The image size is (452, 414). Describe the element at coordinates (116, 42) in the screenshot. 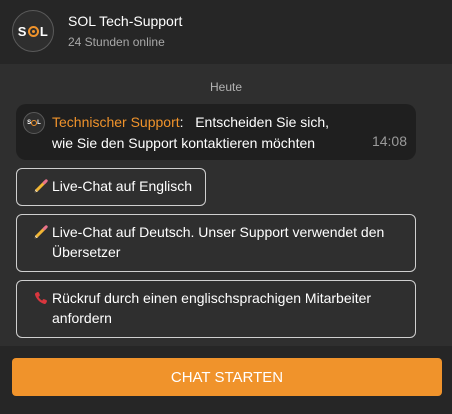

I see `header-subtitle: 24 Stunden online` at that location.